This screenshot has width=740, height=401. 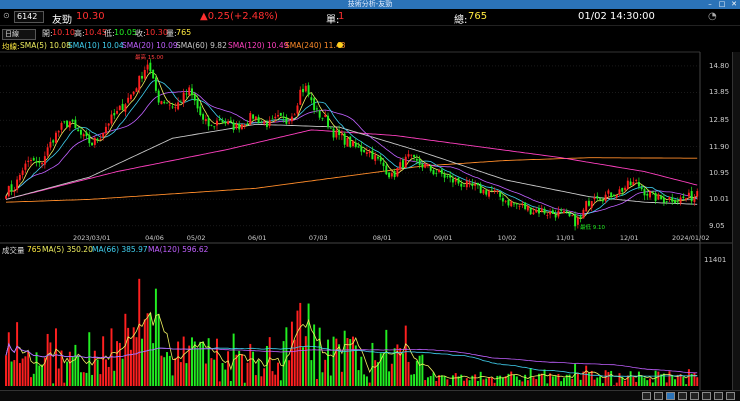 What do you see at coordinates (156, 32) in the screenshot?
I see `close-value: 10.30` at bounding box center [156, 32].